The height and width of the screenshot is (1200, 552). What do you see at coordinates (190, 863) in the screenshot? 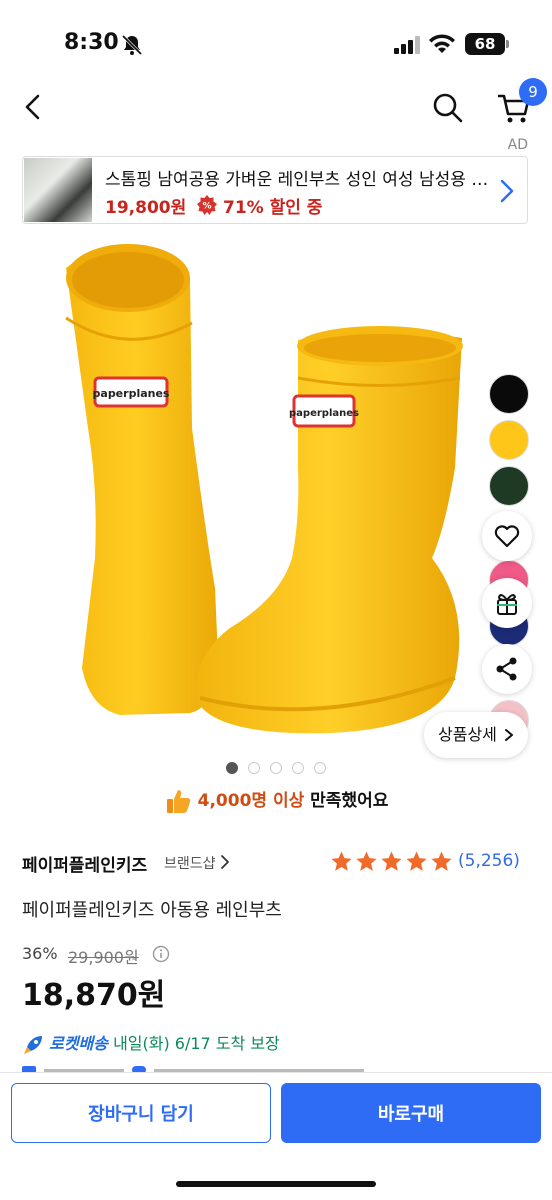
I see `brand-shop-link: 브랜드샵` at bounding box center [190, 863].